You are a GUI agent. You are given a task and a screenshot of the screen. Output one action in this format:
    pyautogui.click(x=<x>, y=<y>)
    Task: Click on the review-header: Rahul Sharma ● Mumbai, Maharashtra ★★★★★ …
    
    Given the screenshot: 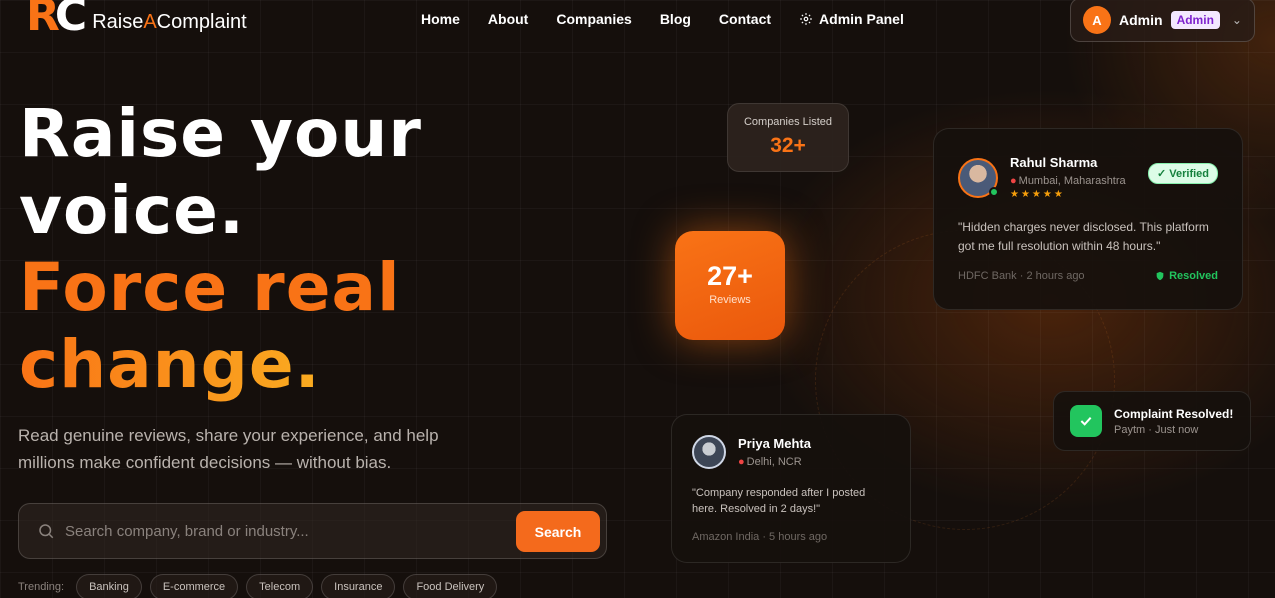 What is the action you would take?
    pyautogui.click(x=1088, y=177)
    